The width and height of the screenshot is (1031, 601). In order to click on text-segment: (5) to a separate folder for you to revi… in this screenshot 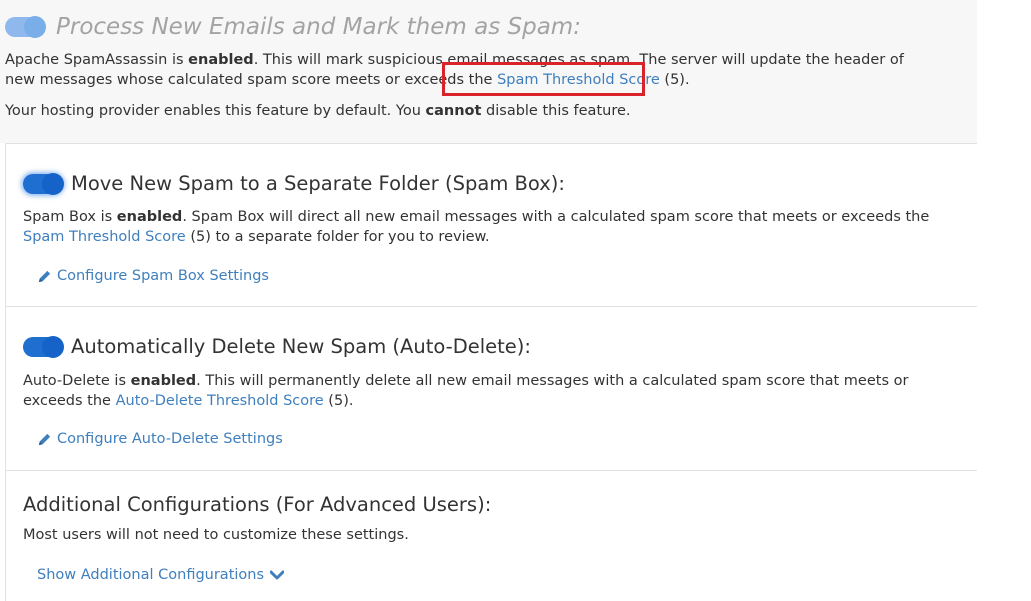, I will do `click(337, 237)`.